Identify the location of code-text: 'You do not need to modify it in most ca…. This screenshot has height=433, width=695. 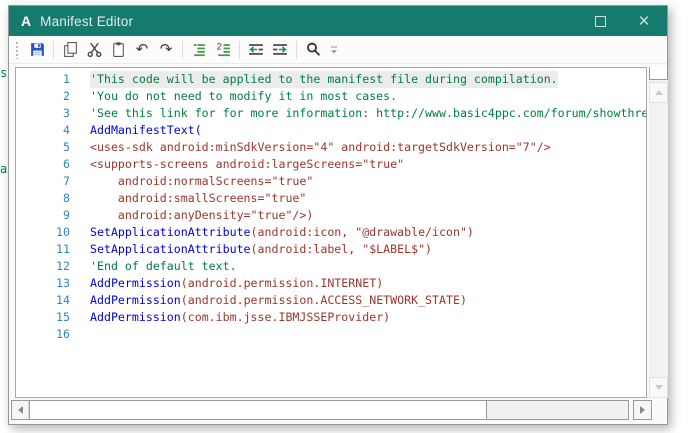
(244, 96).